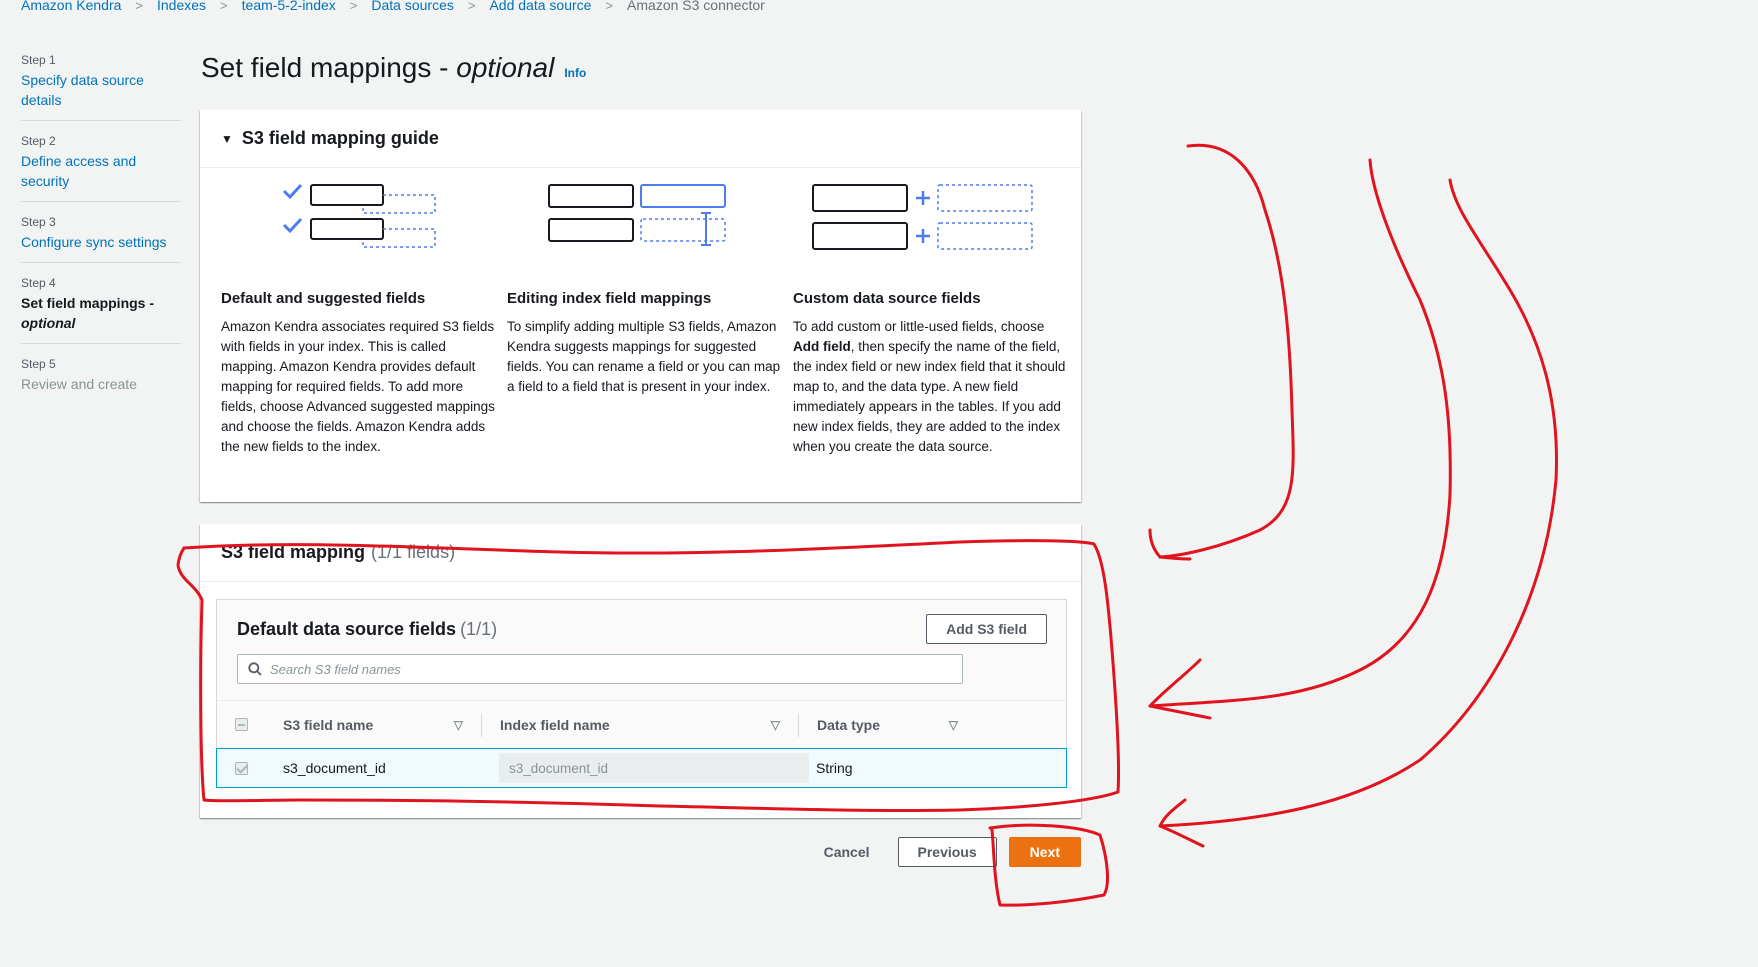 This screenshot has width=1758, height=967. What do you see at coordinates (340, 138) in the screenshot?
I see `guide-title: S3 field mapping guide` at bounding box center [340, 138].